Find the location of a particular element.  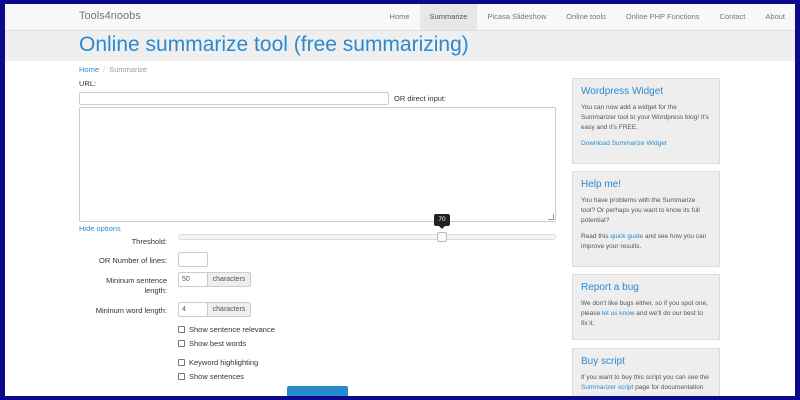

quick-guide-link: quick guide is located at coordinates (626, 236).